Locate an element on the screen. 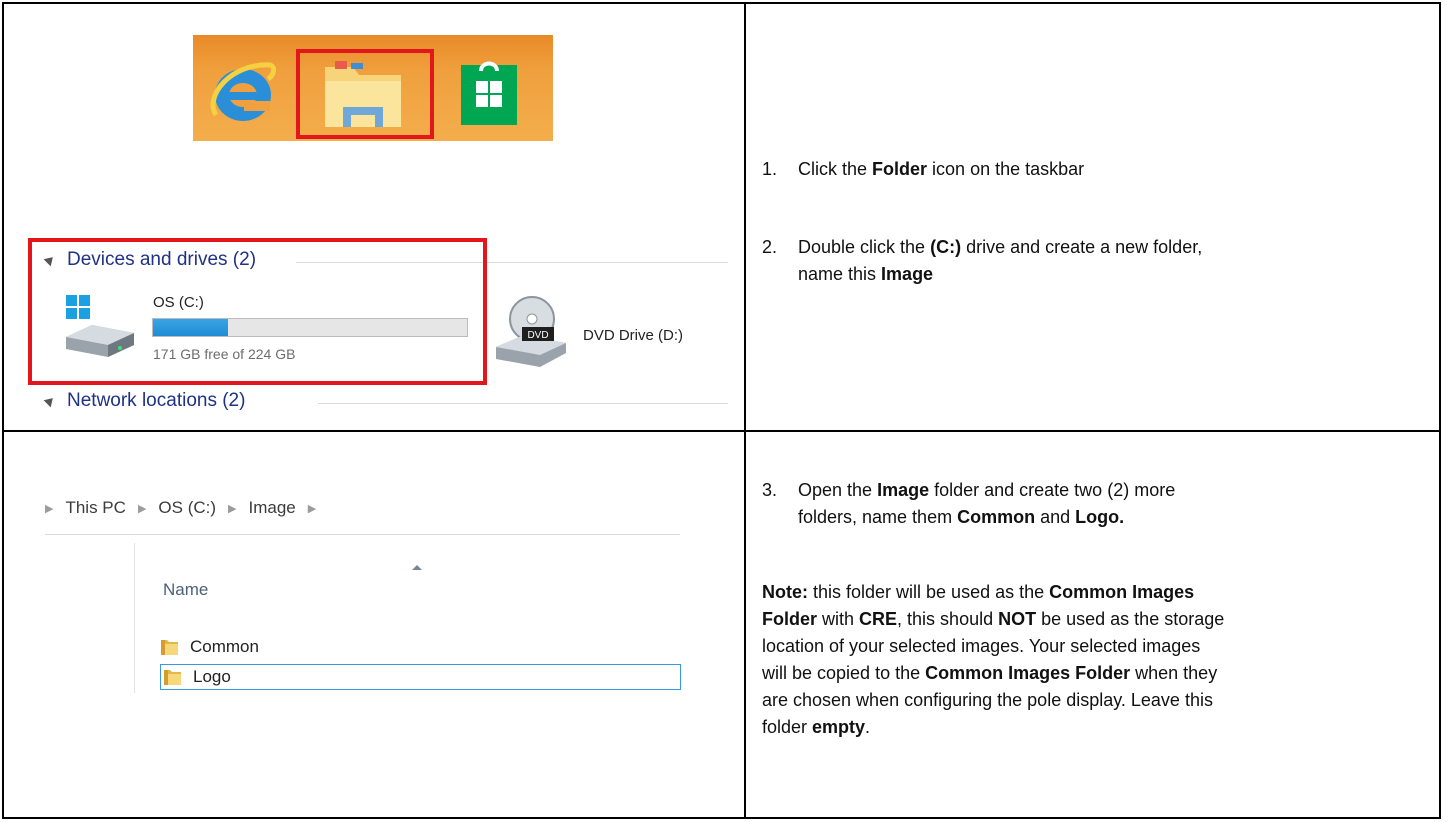  folder-item-common: Common is located at coordinates (209, 647).